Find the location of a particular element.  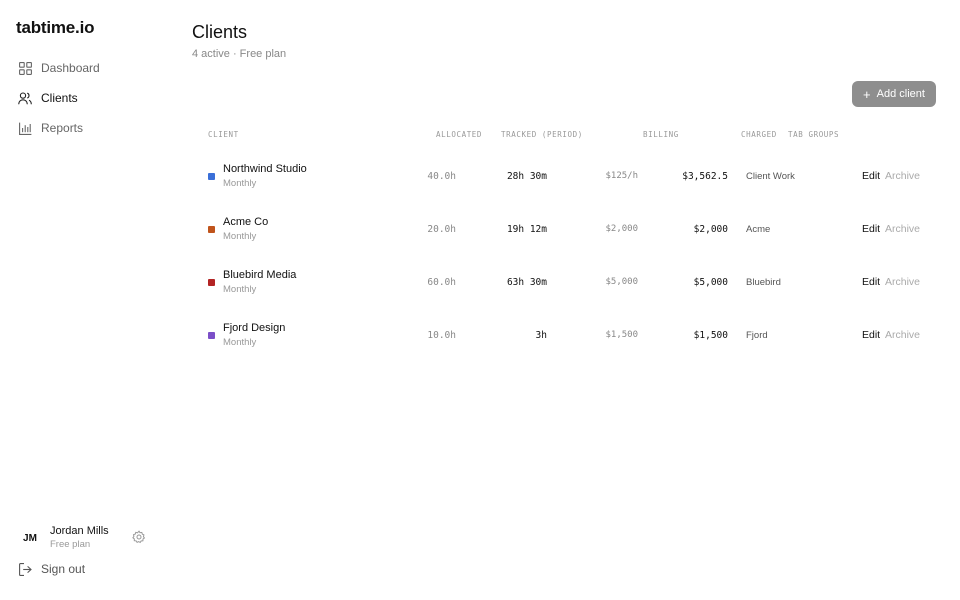

add-client-button: + Add client is located at coordinates (894, 94).